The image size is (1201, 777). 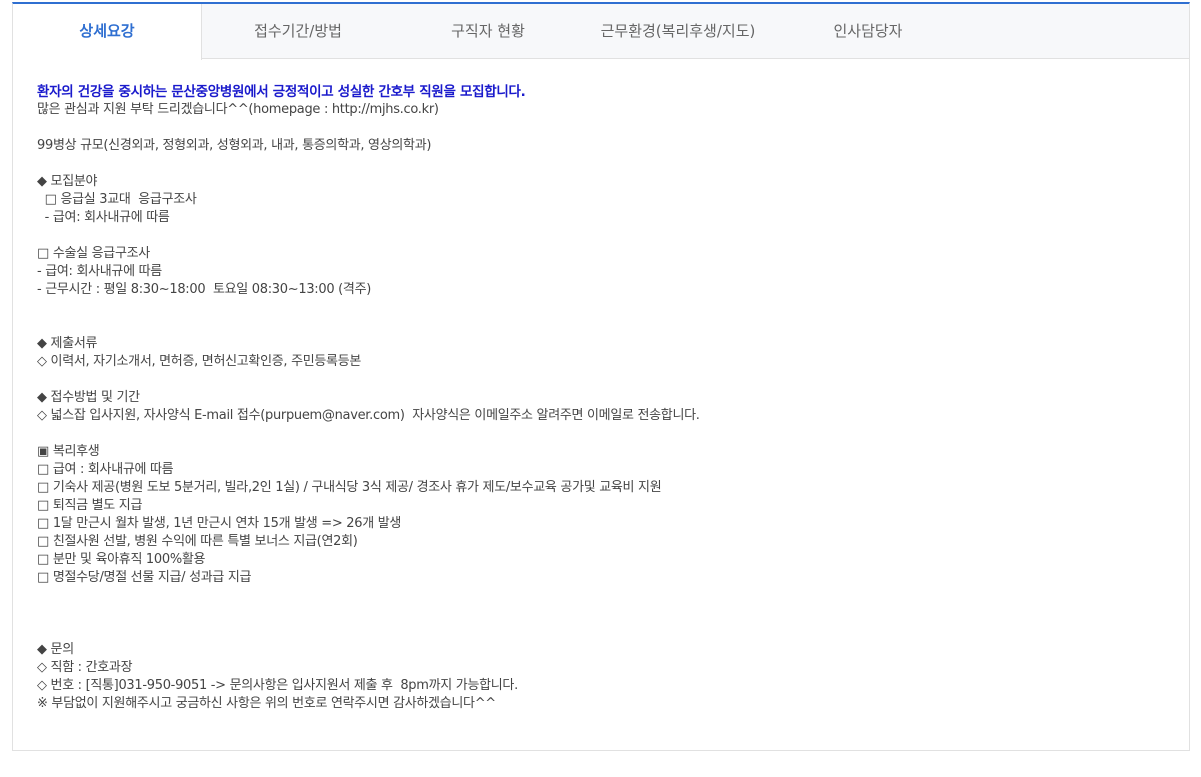 What do you see at coordinates (199, 361) in the screenshot?
I see `documents-list: ◇ 이력서, 자기소개서, 면허증, 면허신고확인증, 주민등록등본` at bounding box center [199, 361].